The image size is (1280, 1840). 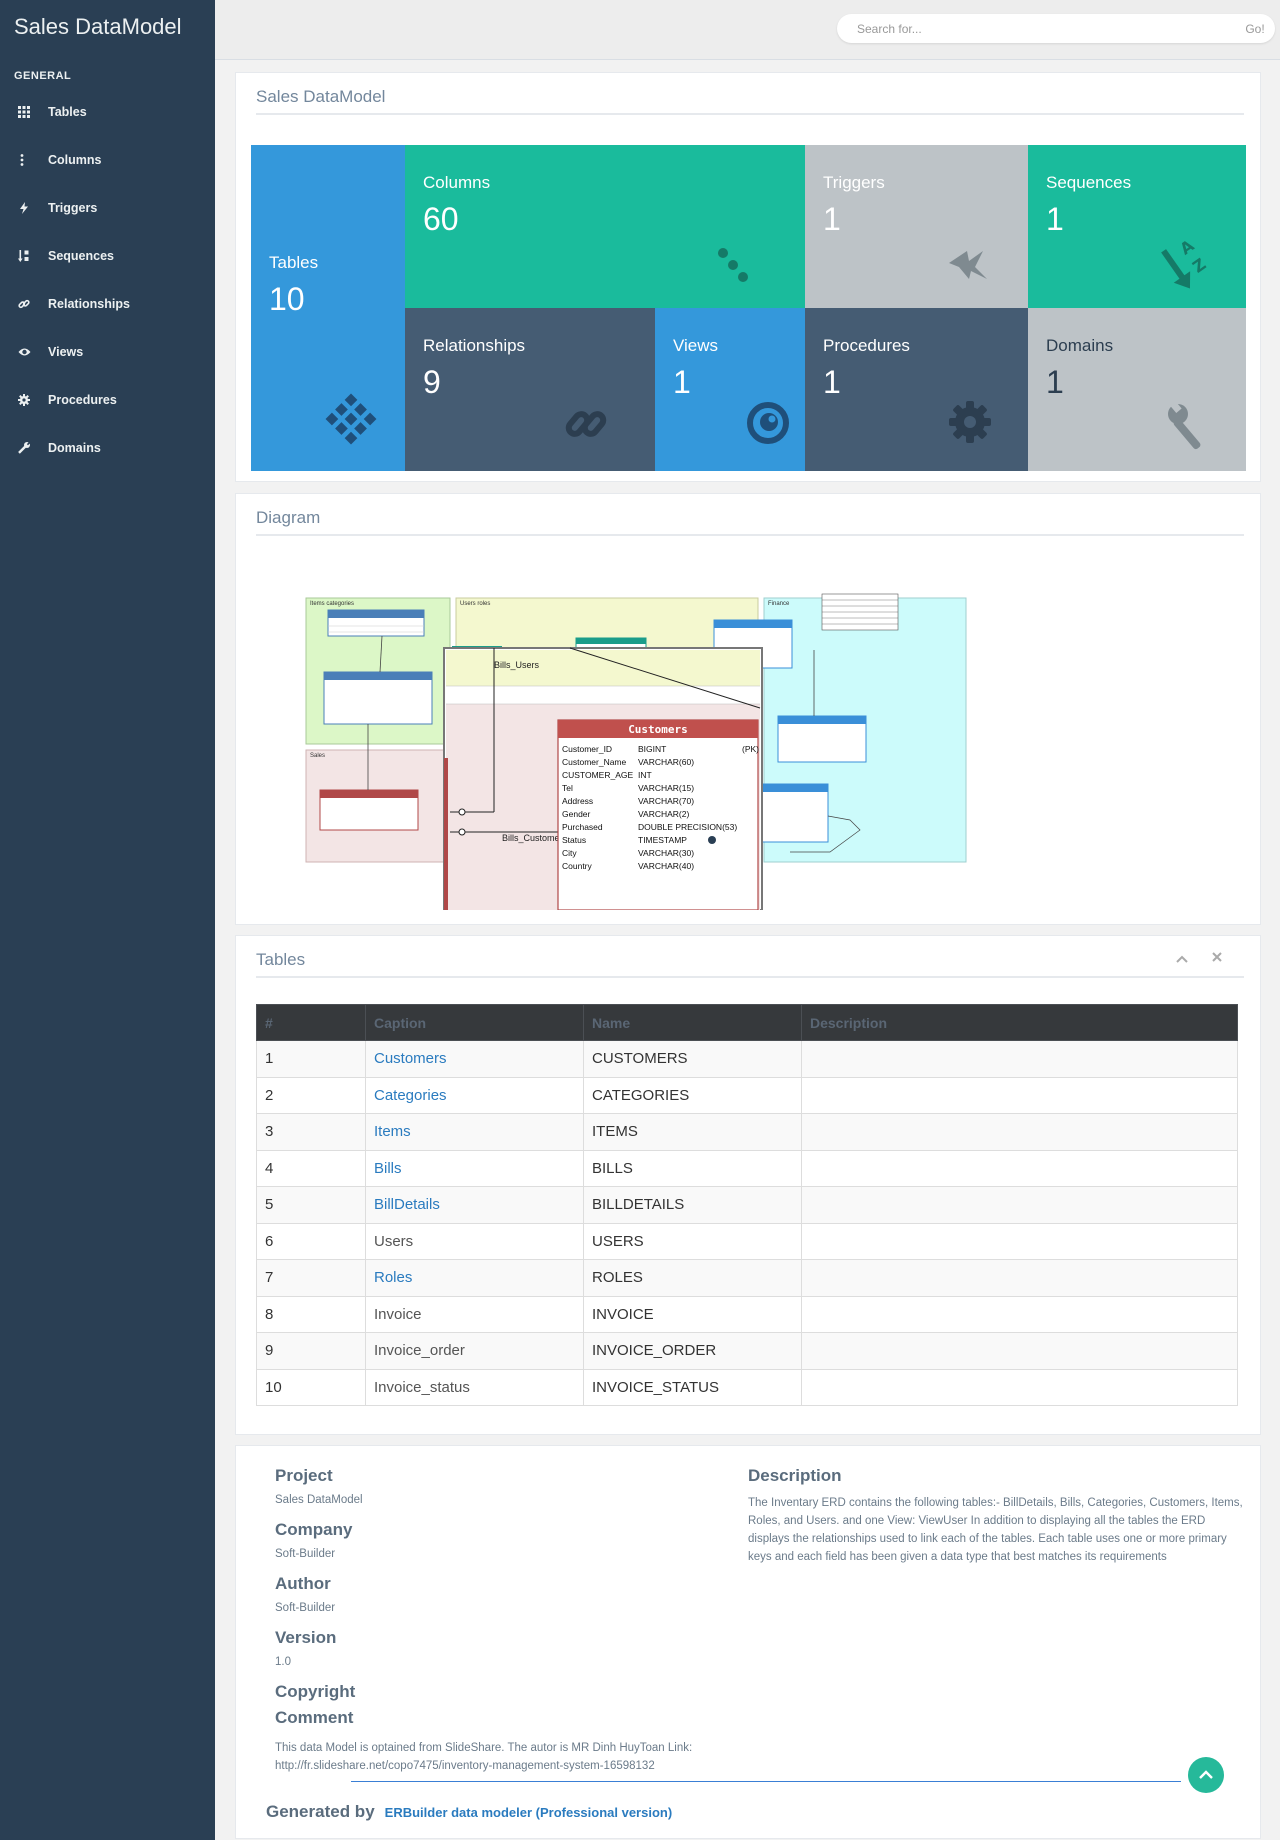 I want to click on sidebar-item-label: Triggers, so click(x=73, y=208).